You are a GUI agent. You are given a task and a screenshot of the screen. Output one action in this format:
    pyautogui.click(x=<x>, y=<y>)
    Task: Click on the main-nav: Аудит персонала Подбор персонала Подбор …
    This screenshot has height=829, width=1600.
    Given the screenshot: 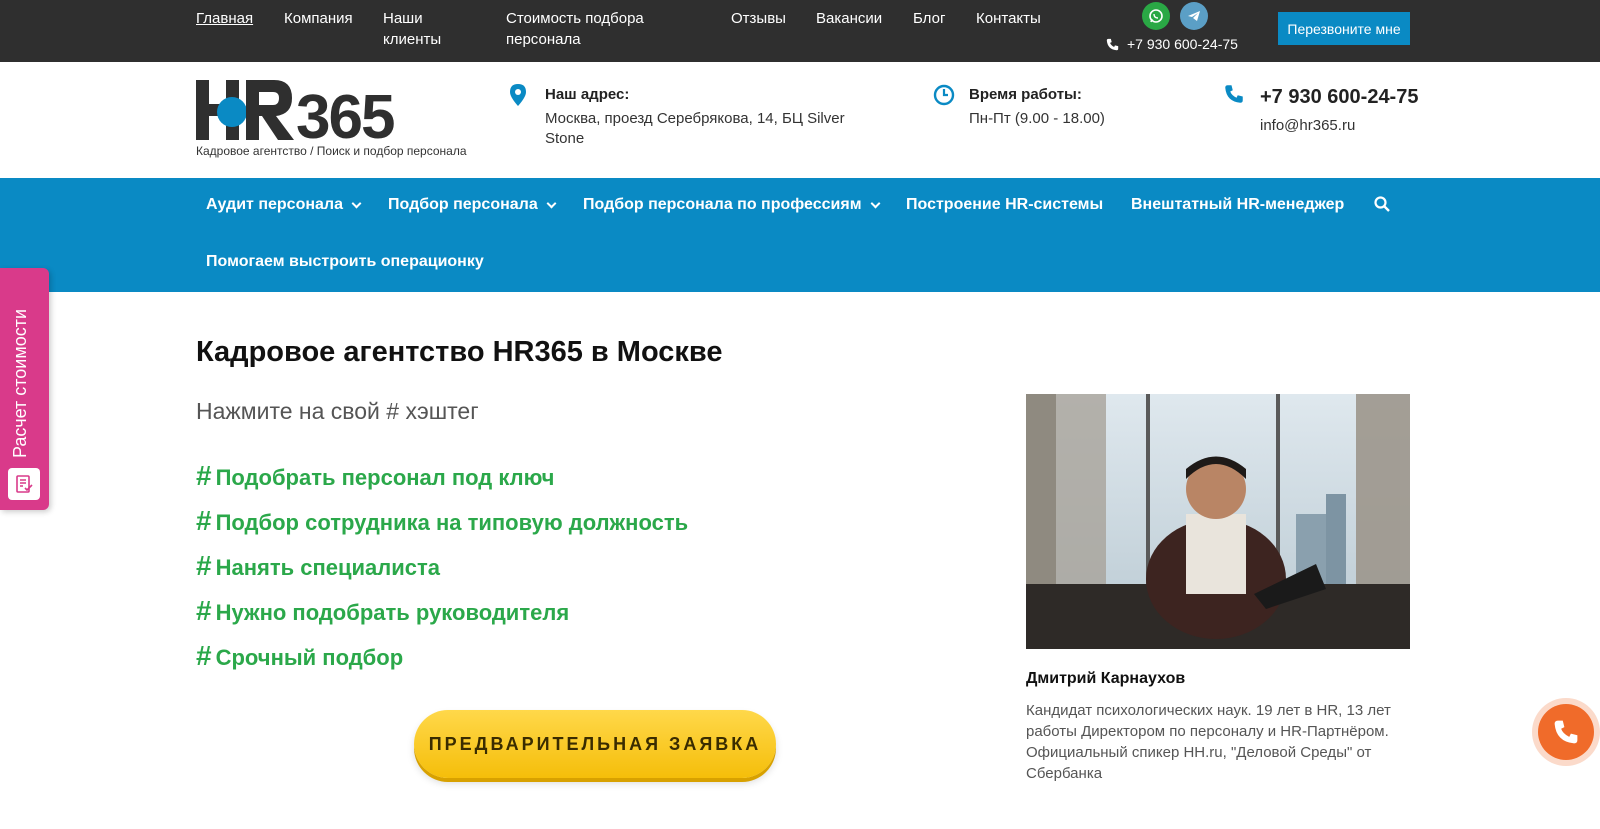 What is the action you would take?
    pyautogui.click(x=800, y=235)
    